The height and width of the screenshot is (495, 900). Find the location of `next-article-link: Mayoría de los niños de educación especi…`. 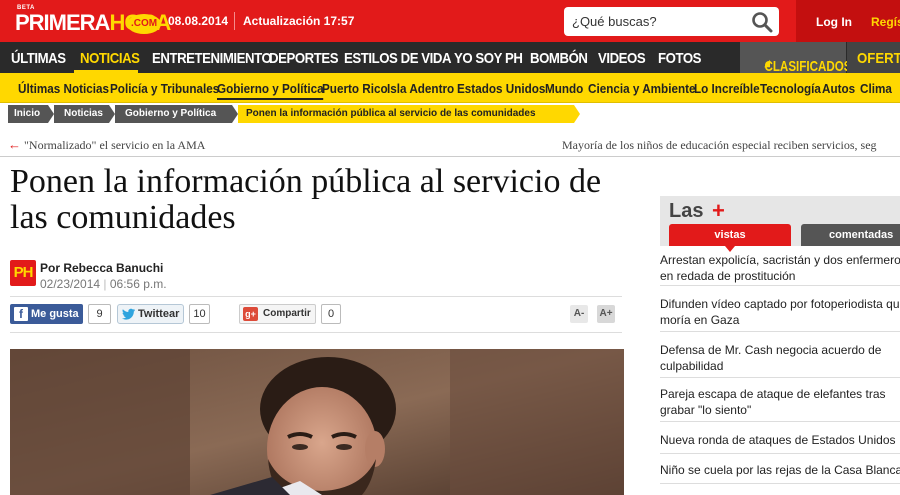

next-article-link: Mayoría de los niños de educación especi… is located at coordinates (719, 145).